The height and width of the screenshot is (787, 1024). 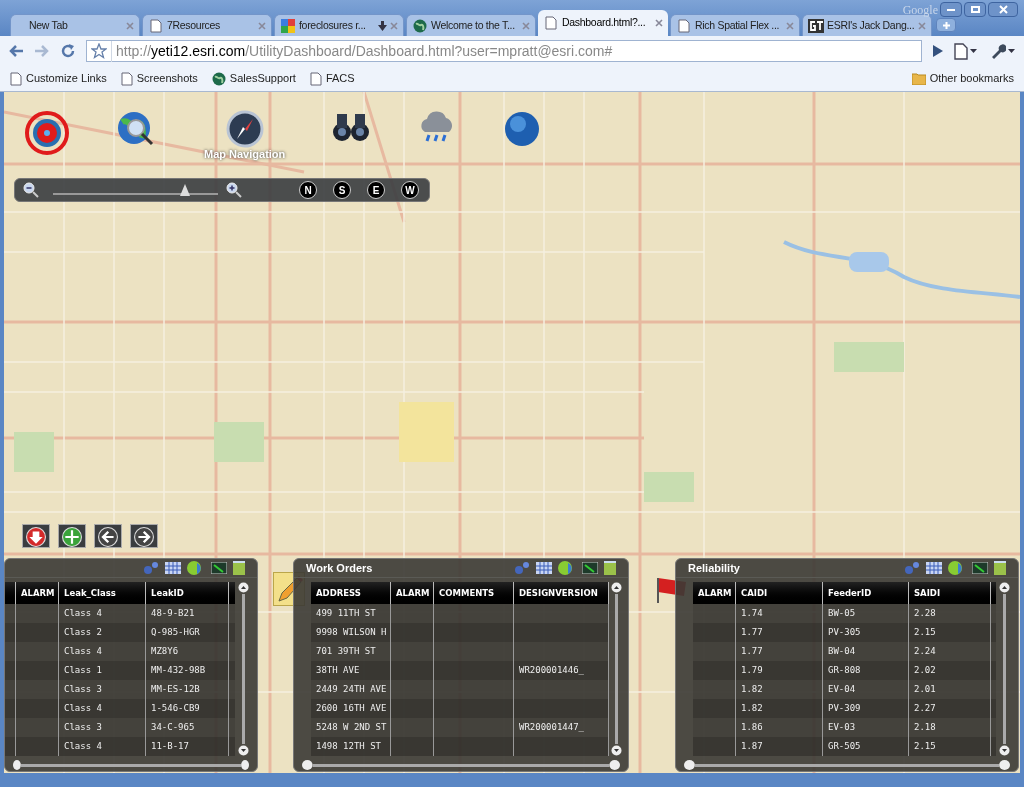 What do you see at coordinates (16, 51) in the screenshot?
I see `back-button` at bounding box center [16, 51].